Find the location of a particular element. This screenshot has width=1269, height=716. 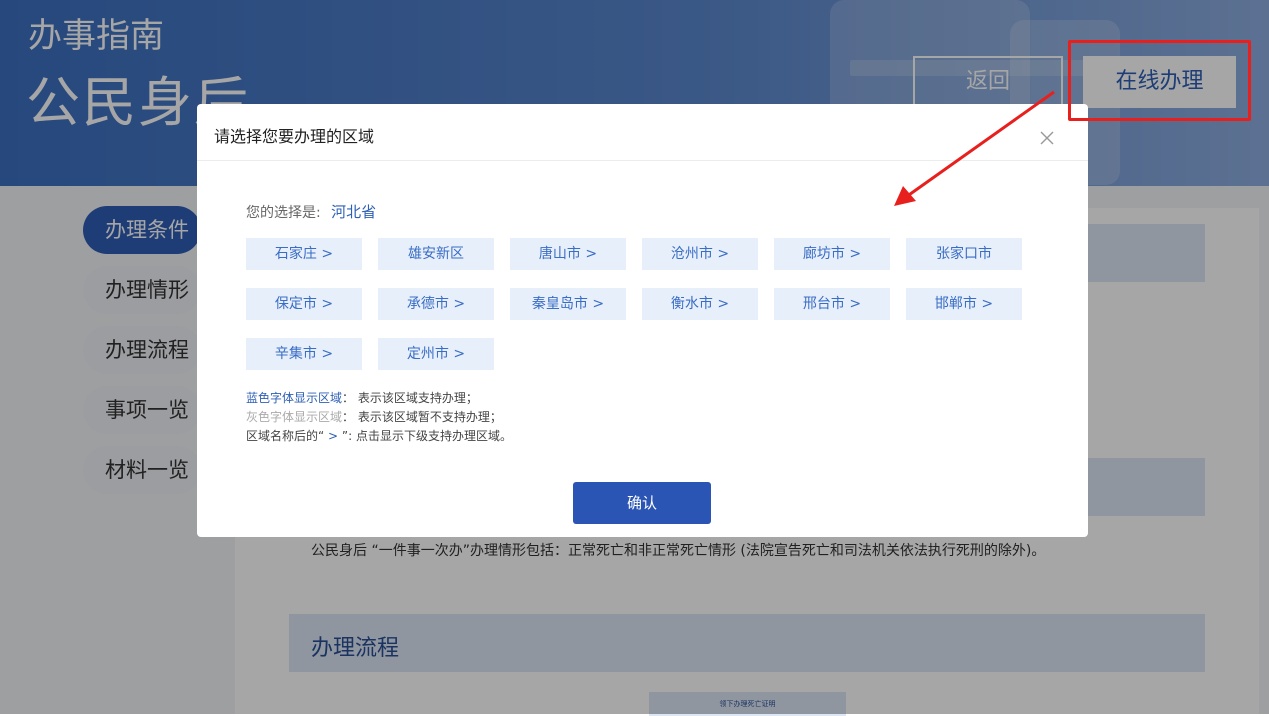

close-icon is located at coordinates (1047, 138).